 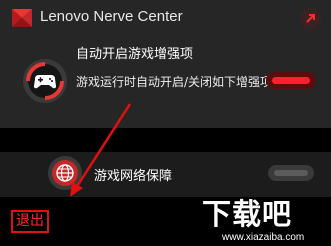 I want to click on lenovo-legion-logo-icon, so click(x=22, y=18).